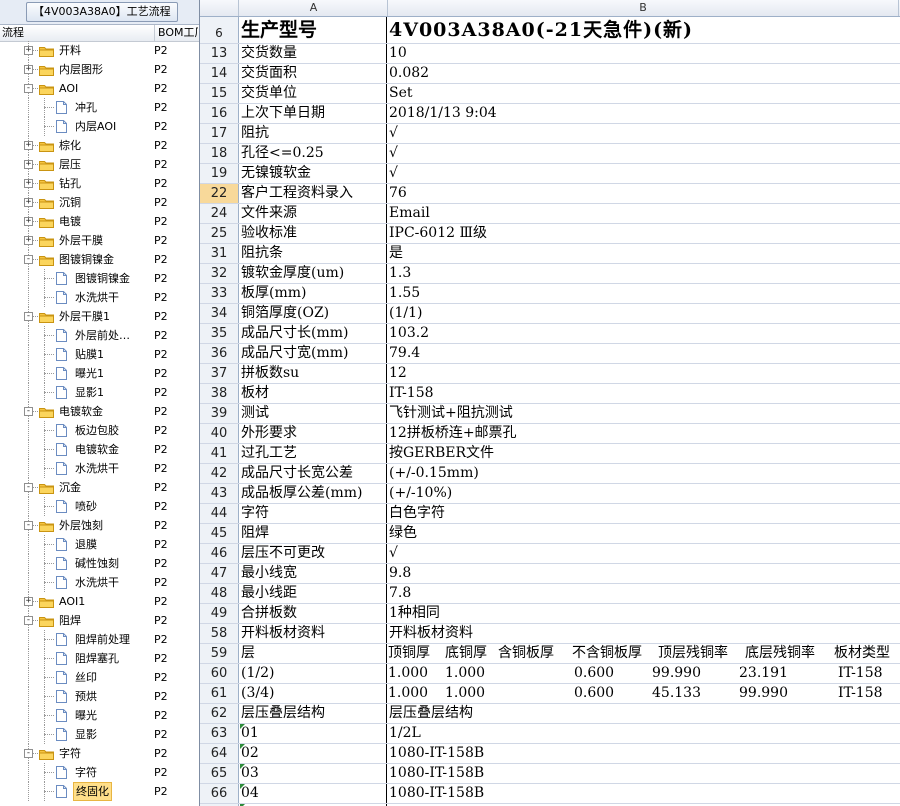 The height and width of the screenshot is (806, 900). Describe the element at coordinates (219, 533) in the screenshot. I see `row-number: 45` at that location.